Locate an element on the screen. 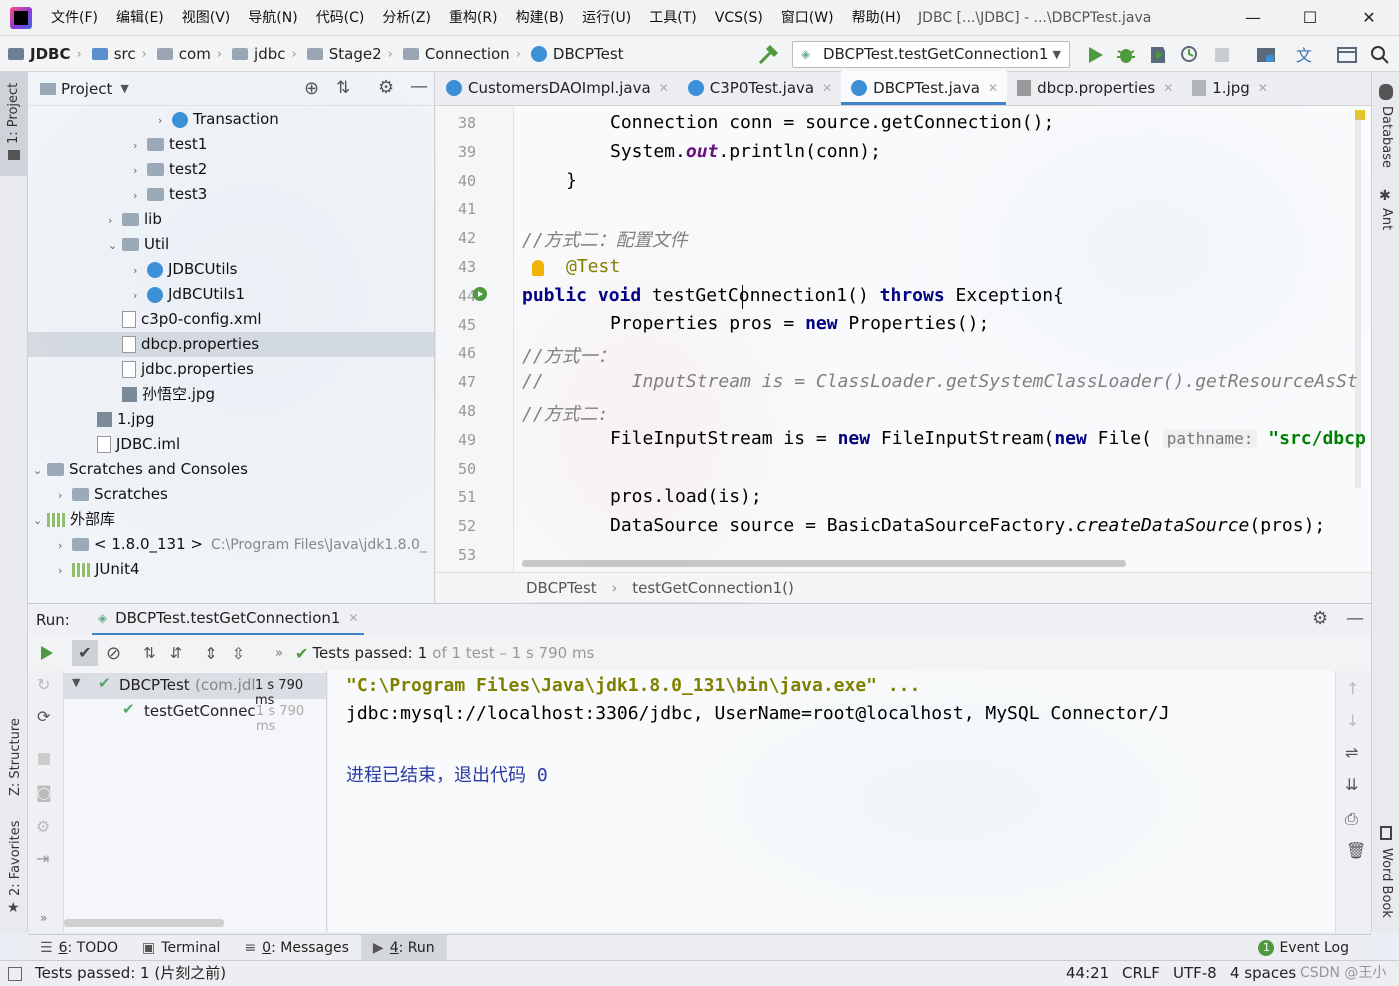 This screenshot has width=1399, height=986. tree-item: › JUnit4 is located at coordinates (231, 569).